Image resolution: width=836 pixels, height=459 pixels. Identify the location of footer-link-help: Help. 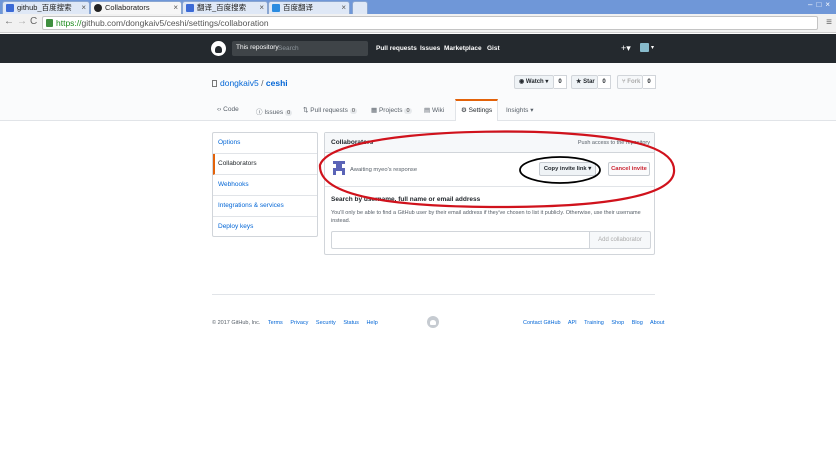
(371, 323).